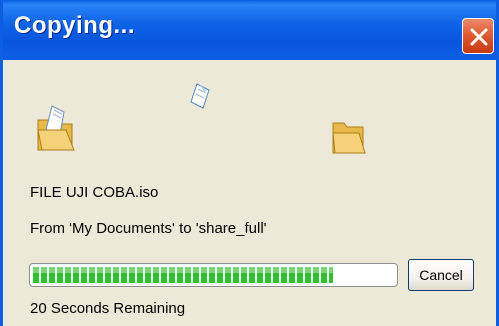 The image size is (499, 326). I want to click on close-x-icon, so click(479, 37).